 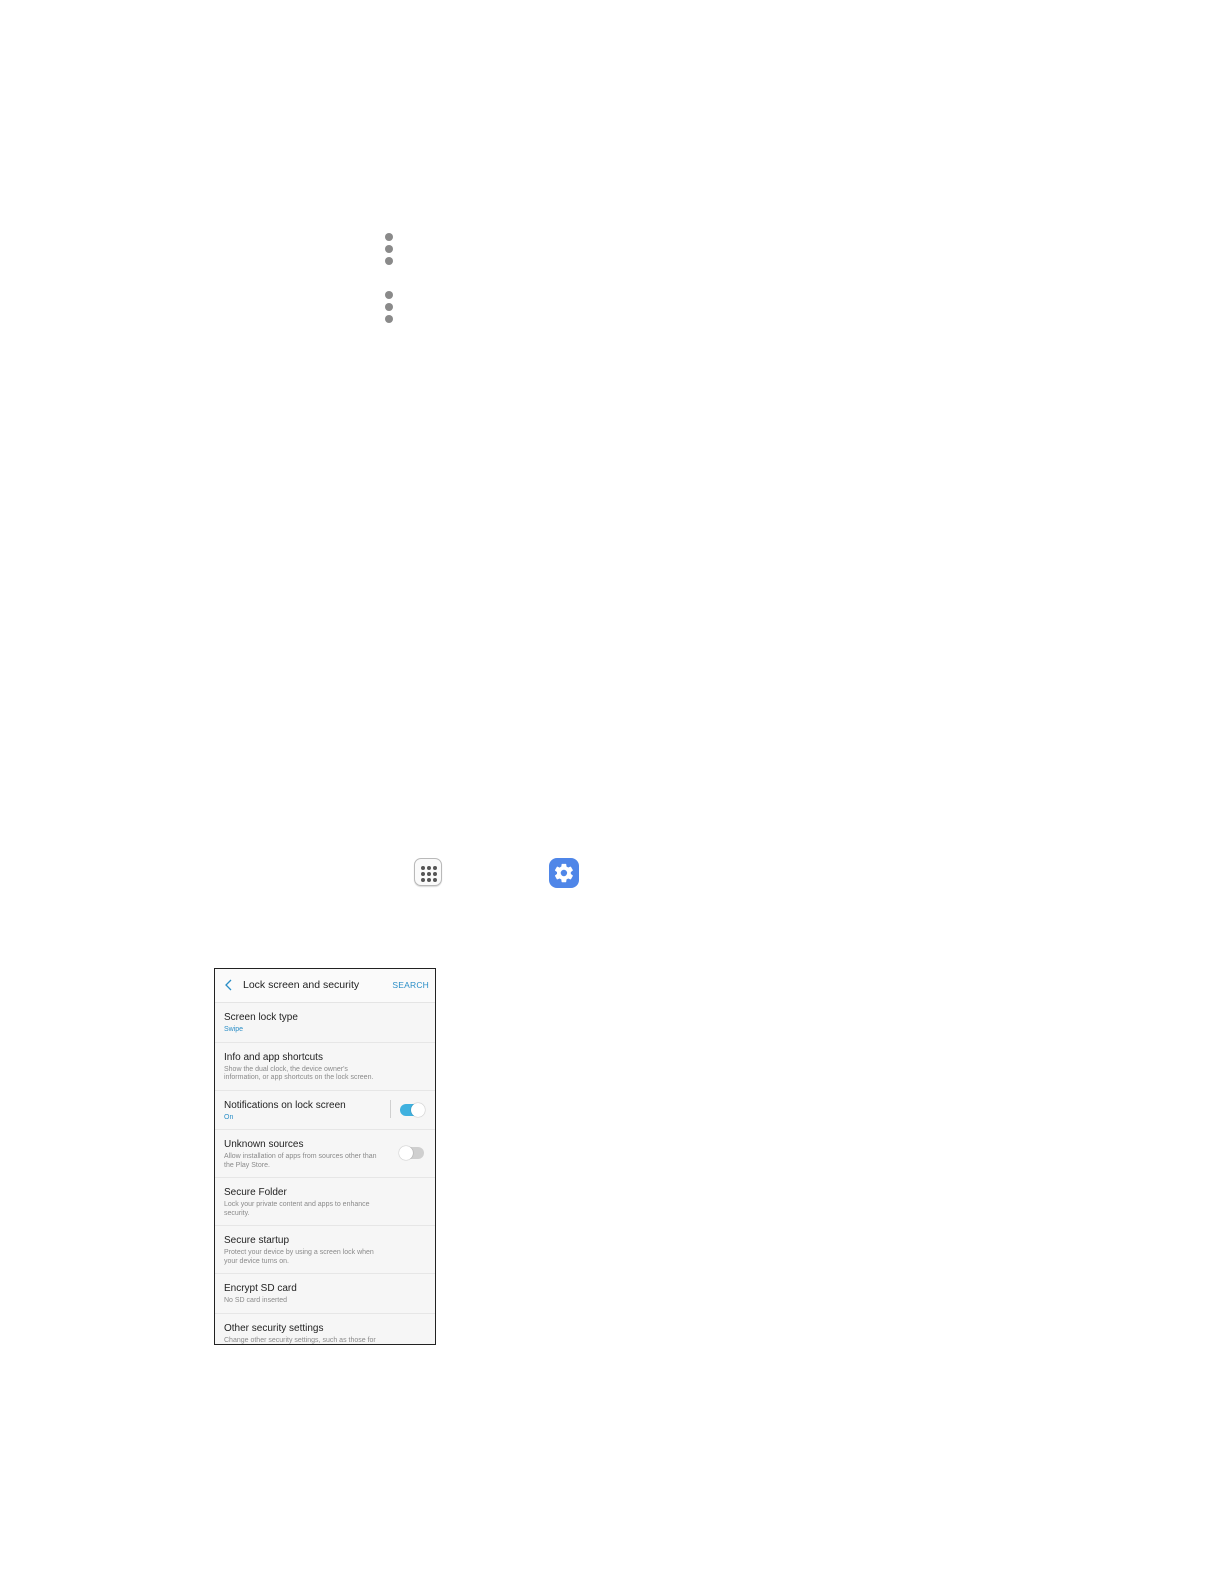 I want to click on setting-row-notifications-lock-screen: Notifications on lock screen On, so click(x=325, y=1110).